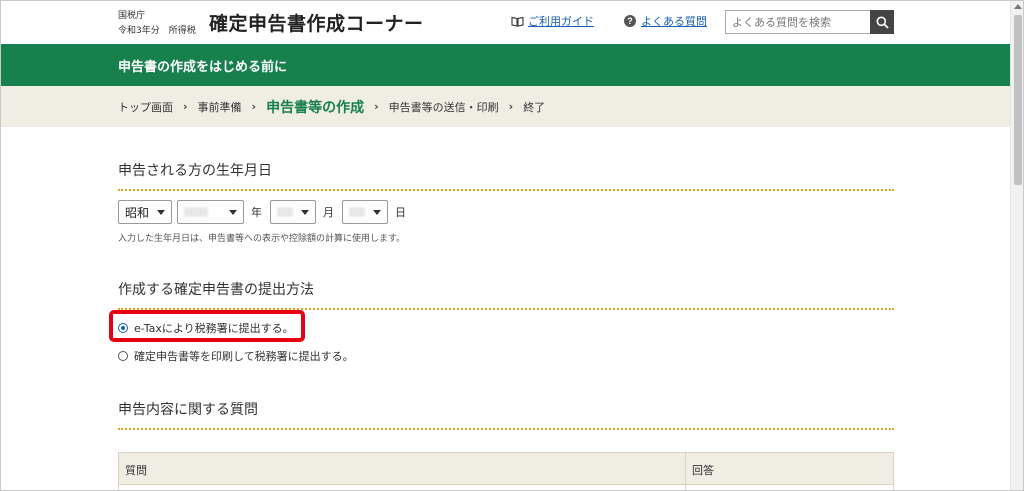  Describe the element at coordinates (506, 294) in the screenshot. I see `submit-method-heading: 作成する確定申告書の提出方法` at that location.